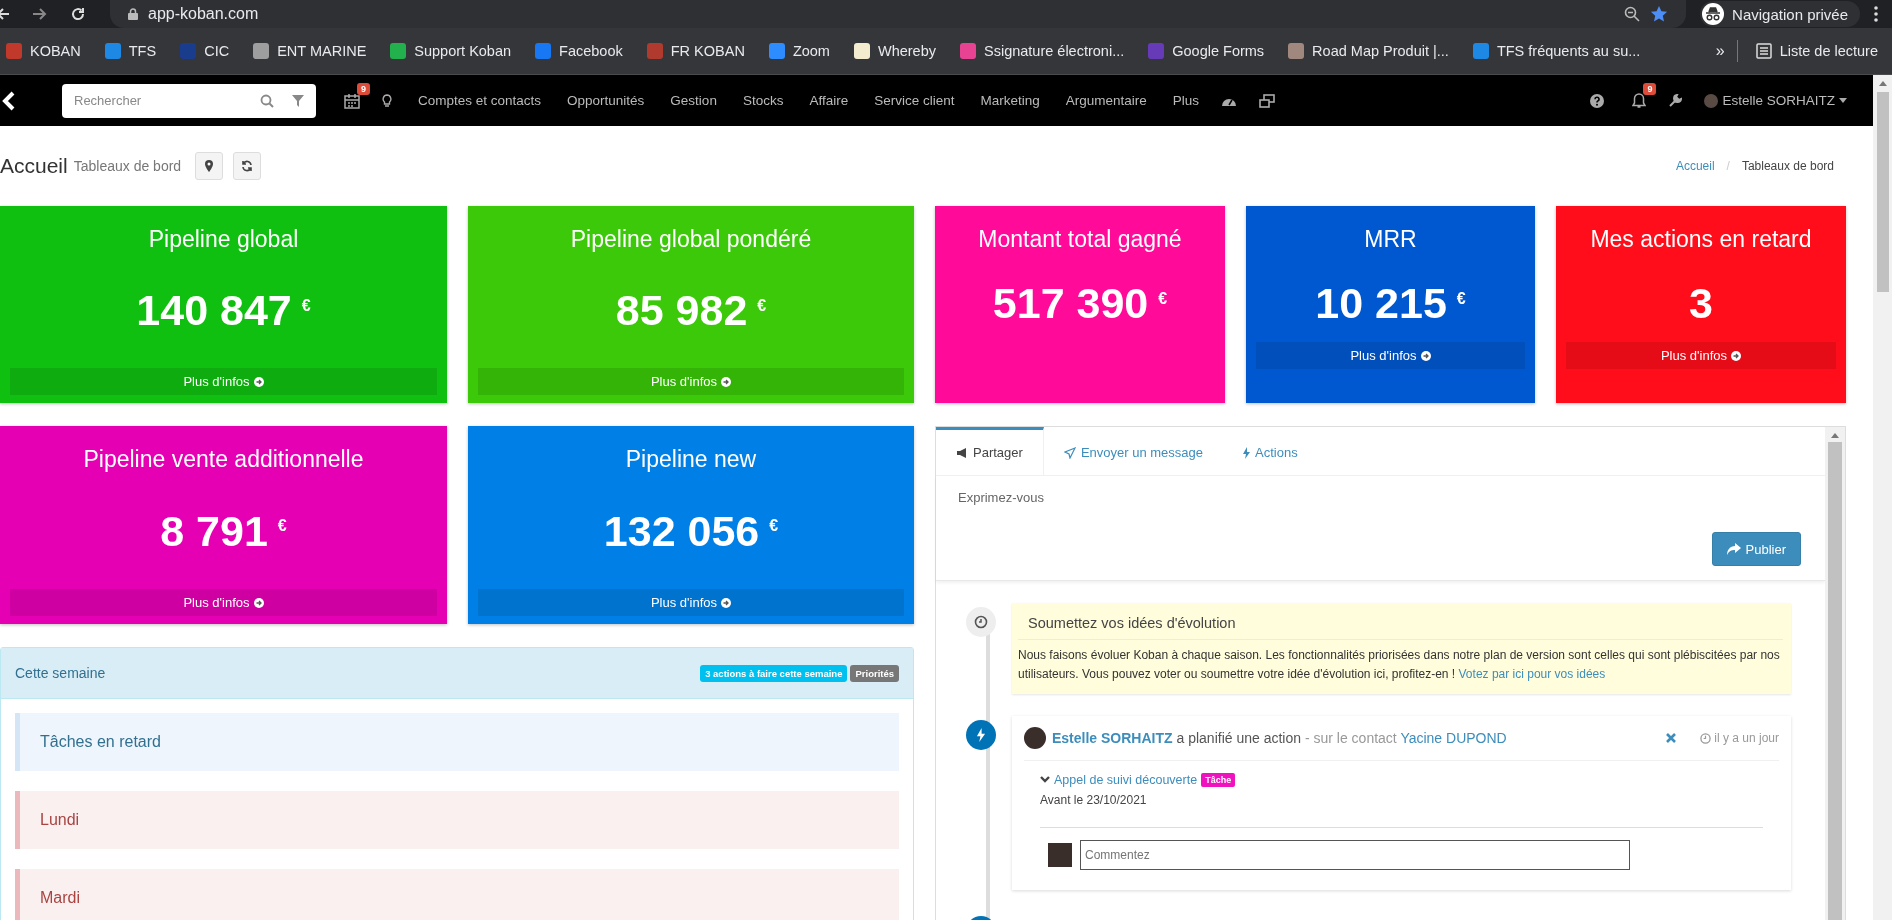  What do you see at coordinates (1756, 549) in the screenshot?
I see `publish-button: Publier` at bounding box center [1756, 549].